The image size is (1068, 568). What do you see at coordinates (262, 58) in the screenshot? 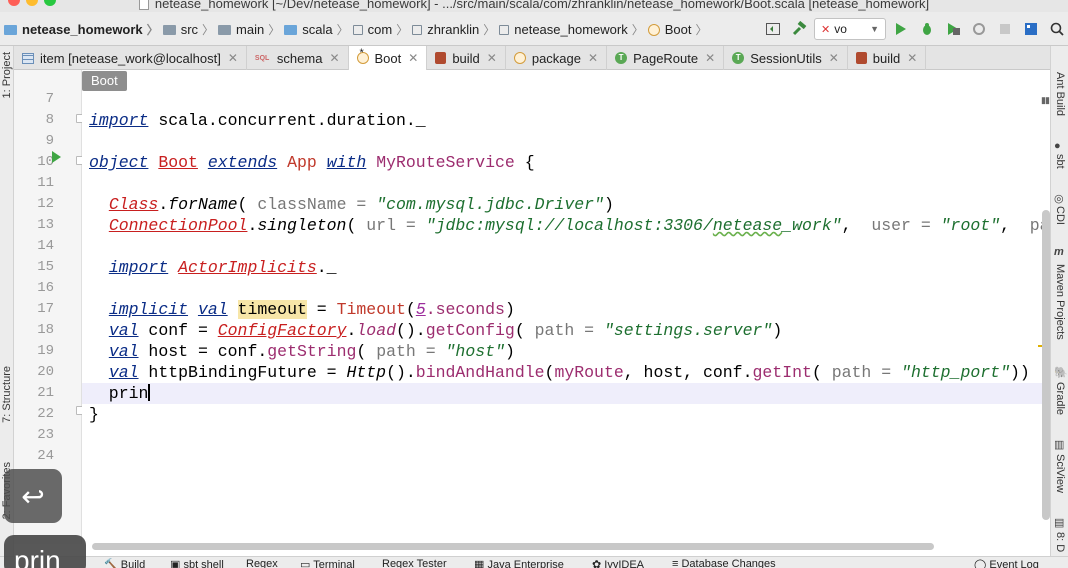
I see `sql-icon: SQL` at bounding box center [262, 58].